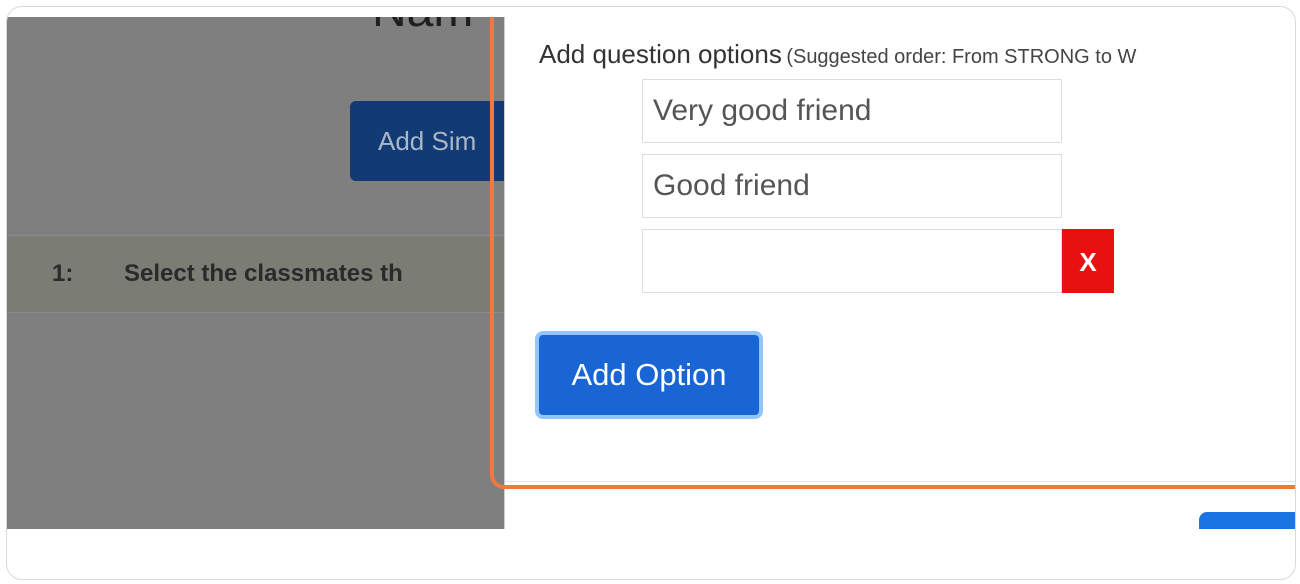 Image resolution: width=1300 pixels, height=584 pixels. What do you see at coordinates (649, 375) in the screenshot?
I see `add-option-button: Add Option` at bounding box center [649, 375].